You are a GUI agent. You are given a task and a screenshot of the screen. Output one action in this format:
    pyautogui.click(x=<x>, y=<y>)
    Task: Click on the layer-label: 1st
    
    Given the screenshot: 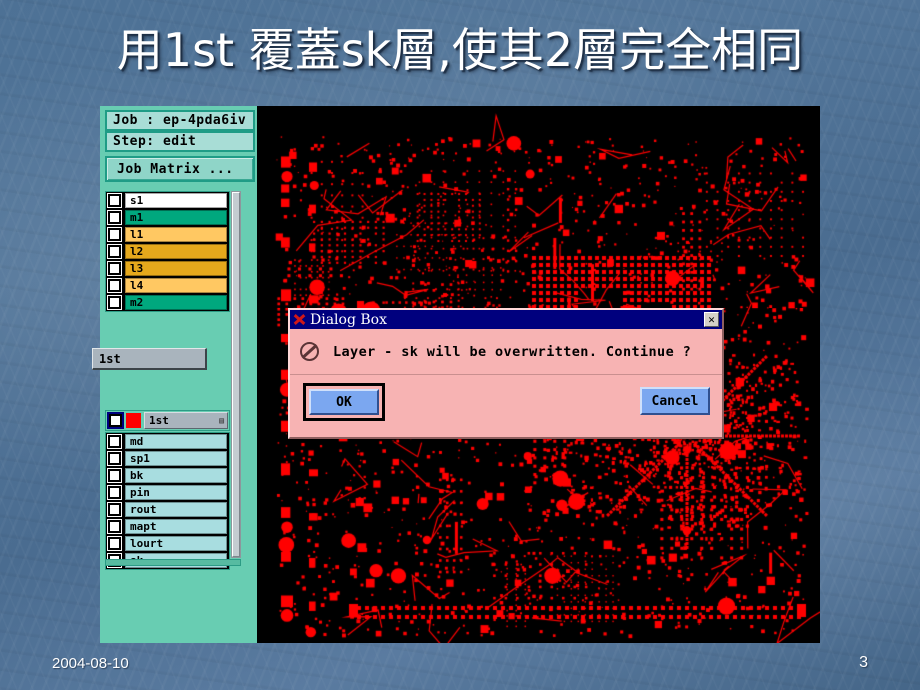 What is the action you would take?
    pyautogui.click(x=159, y=420)
    